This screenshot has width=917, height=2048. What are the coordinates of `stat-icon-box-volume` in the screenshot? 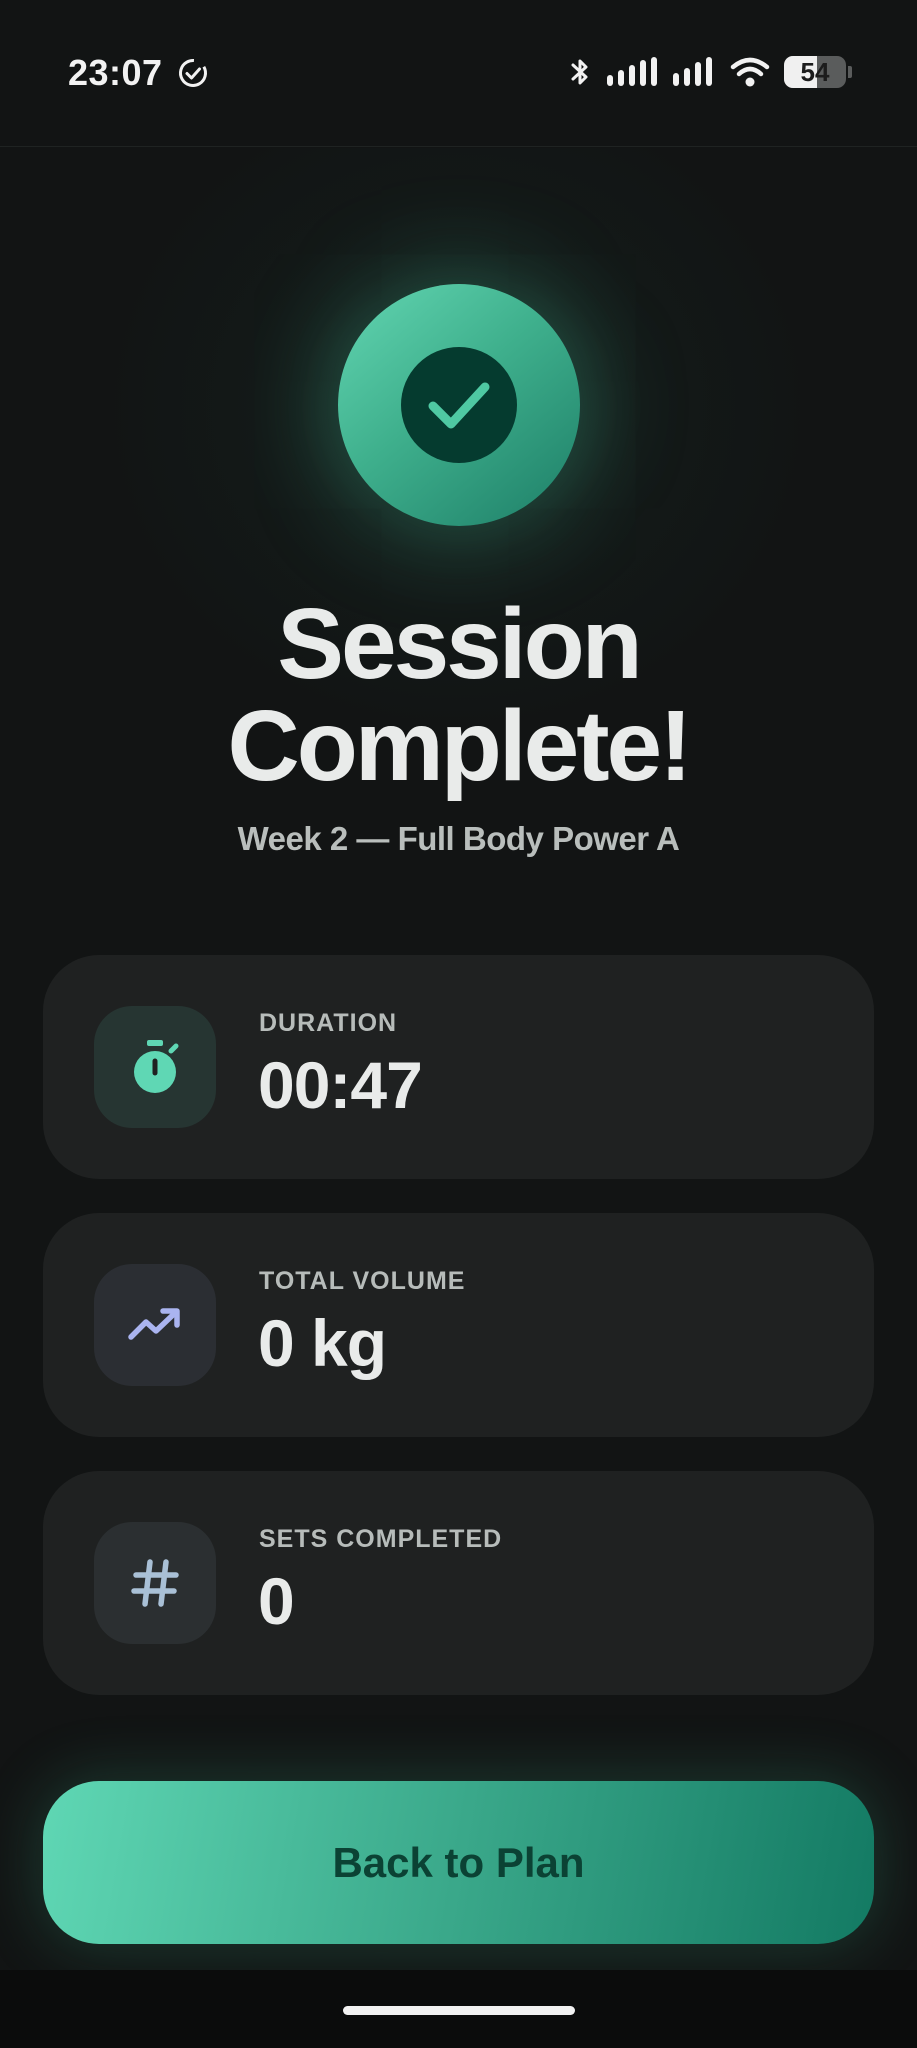 It's located at (155, 1325).